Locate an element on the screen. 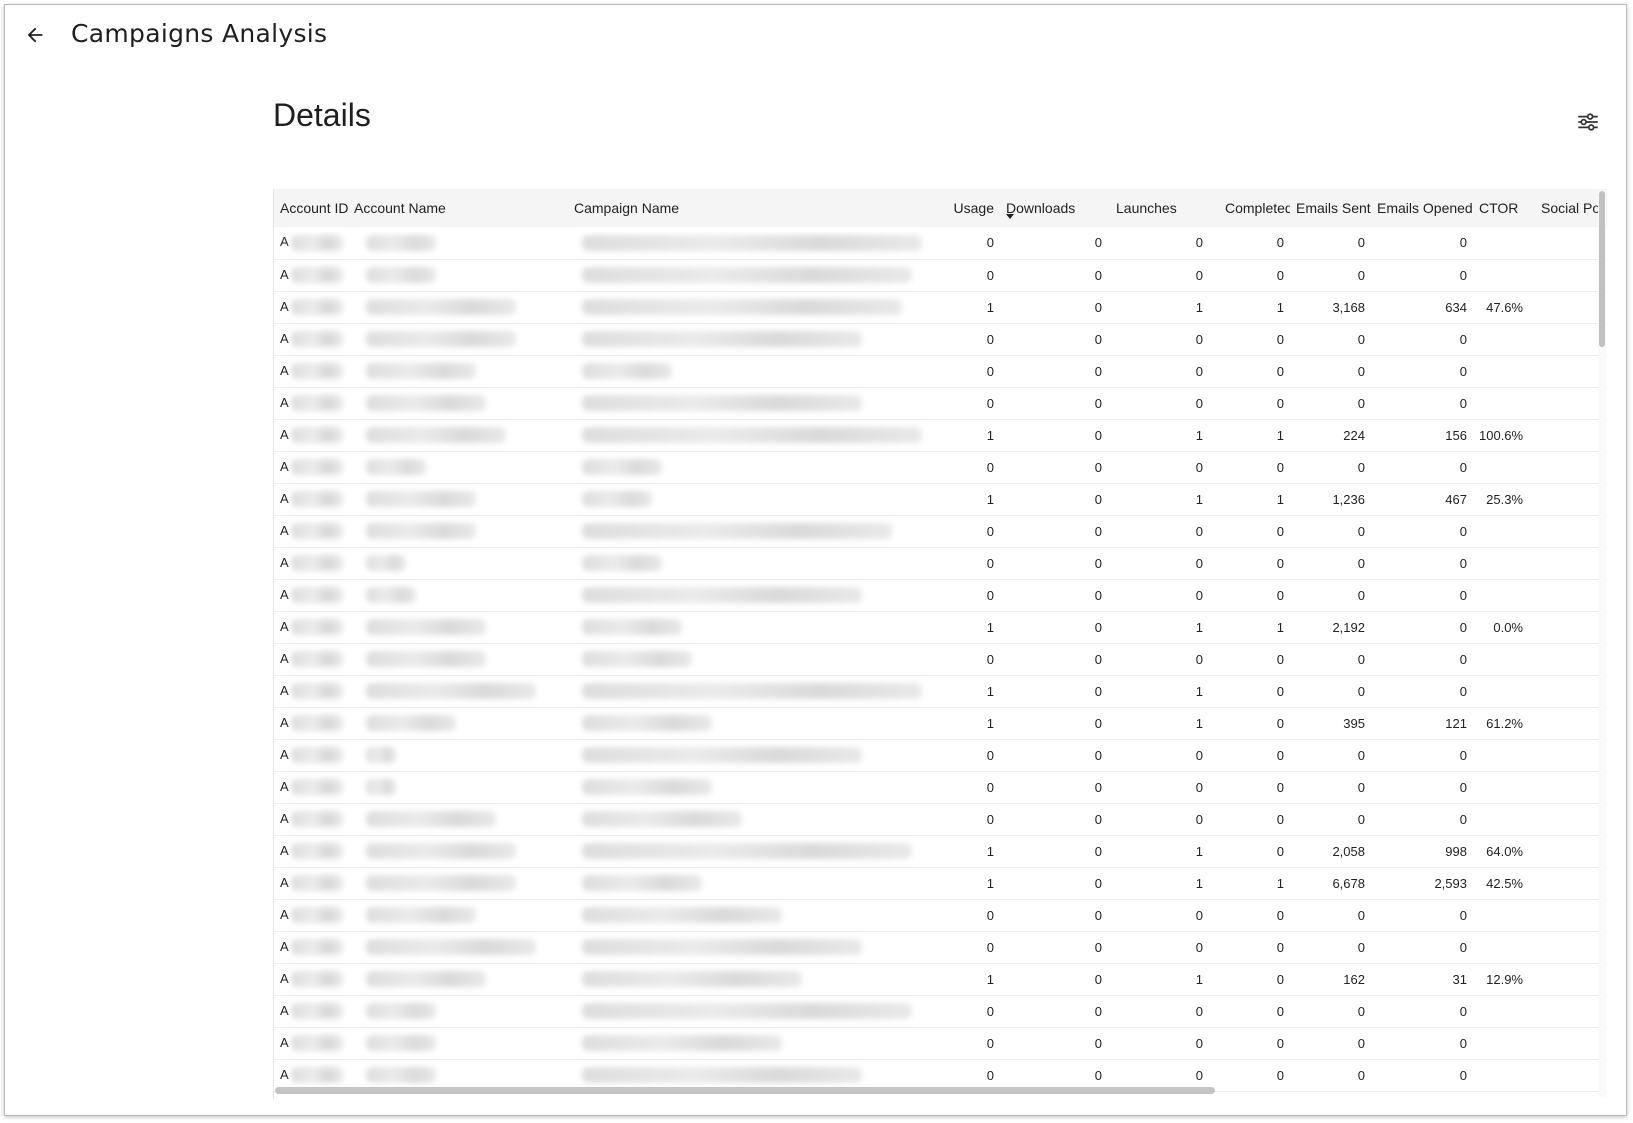  cell-emails-sent: 224 is located at coordinates (1354, 435).